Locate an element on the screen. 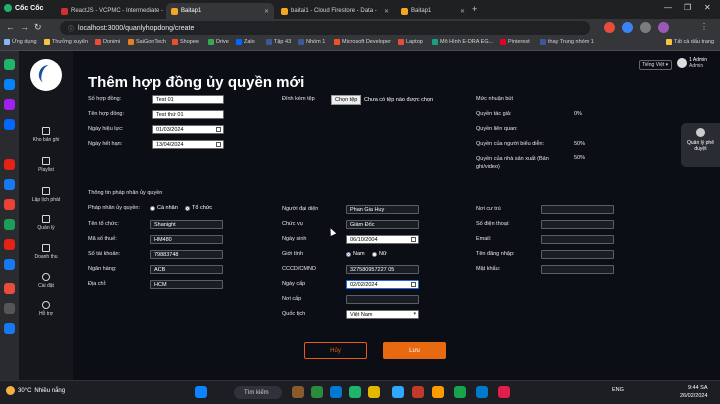 The height and width of the screenshot is (404, 720). save-button: Lưu is located at coordinates (414, 350).